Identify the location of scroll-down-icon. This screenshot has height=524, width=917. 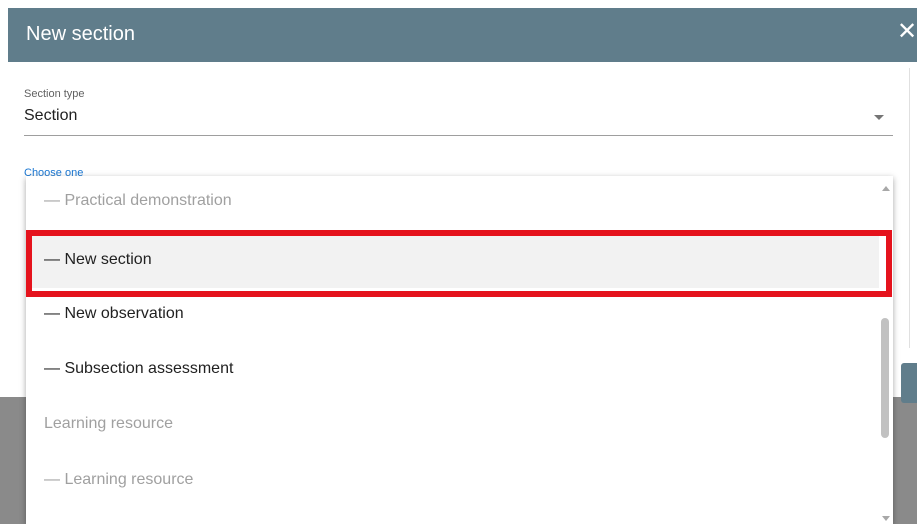
(886, 518).